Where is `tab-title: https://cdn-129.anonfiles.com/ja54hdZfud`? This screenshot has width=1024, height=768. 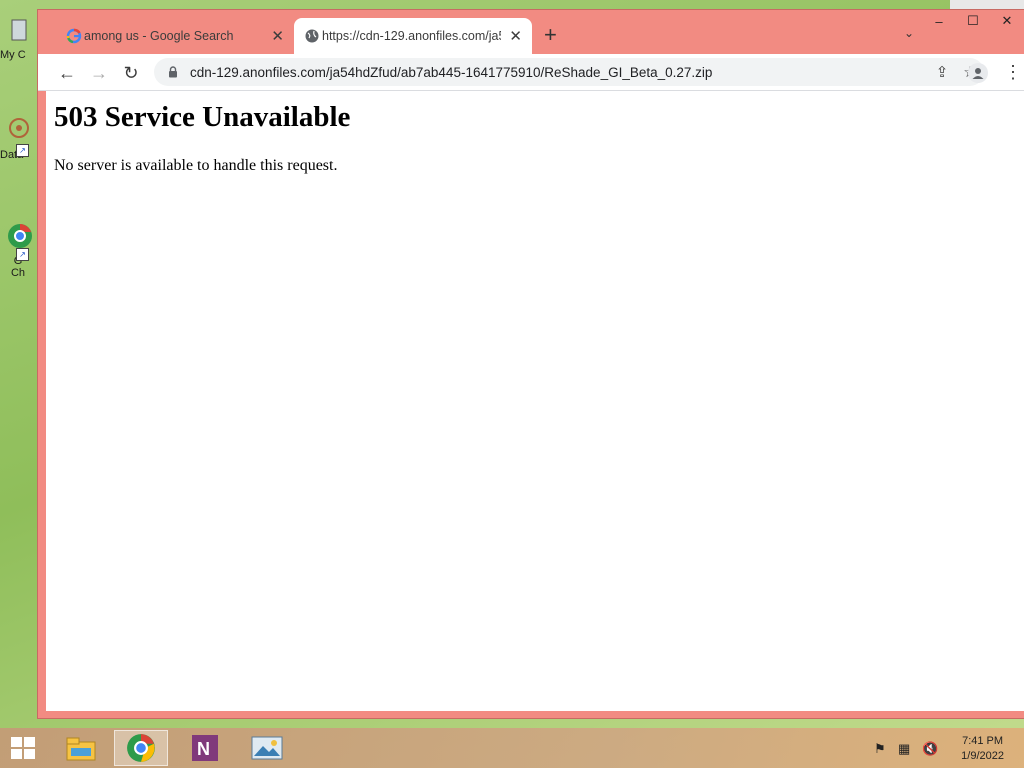 tab-title: https://cdn-129.anonfiles.com/ja54hdZfud is located at coordinates (411, 36).